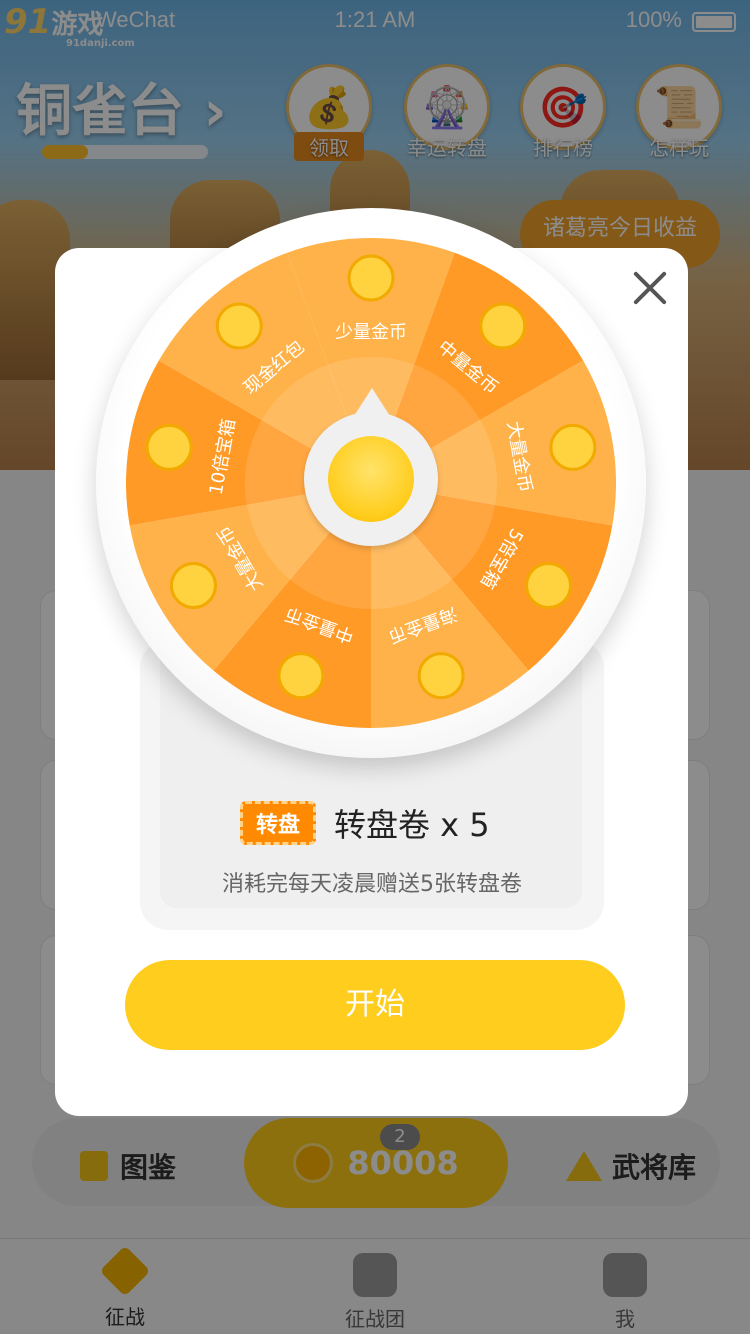  I want to click on wheel-pointer-icon, so click(372, 402).